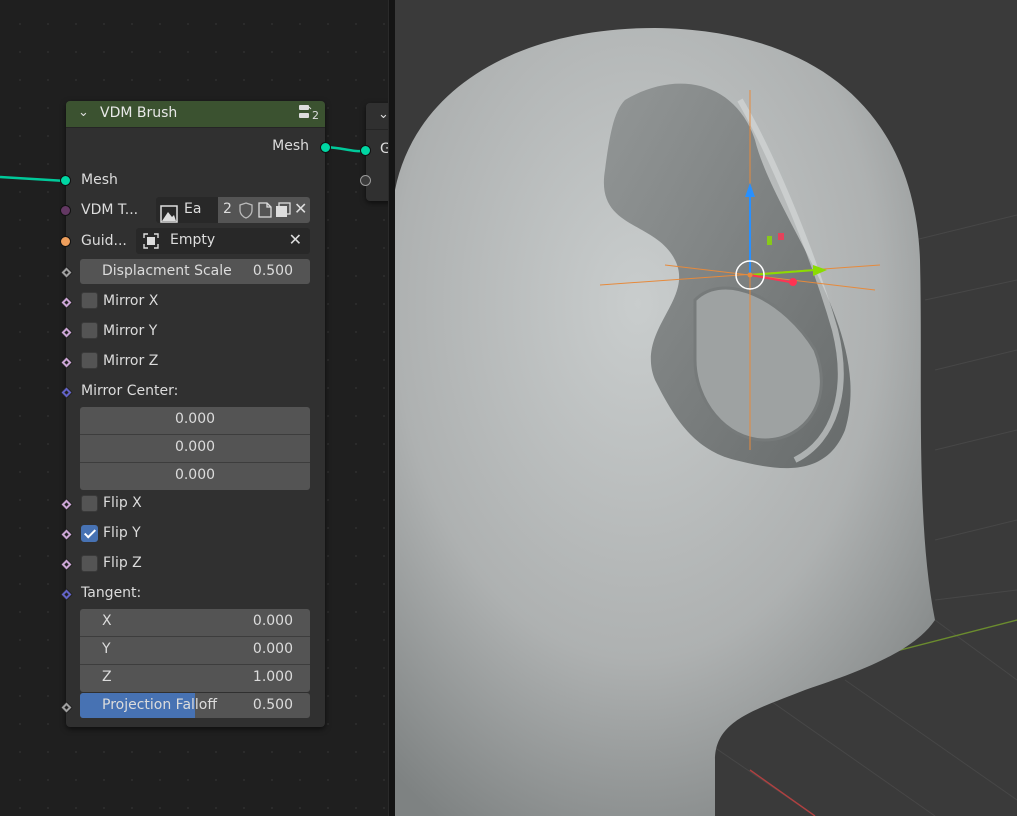 Image resolution: width=1017 pixels, height=816 pixels. Describe the element at coordinates (290, 146) in the screenshot. I see `output-mesh-label: Mesh` at that location.